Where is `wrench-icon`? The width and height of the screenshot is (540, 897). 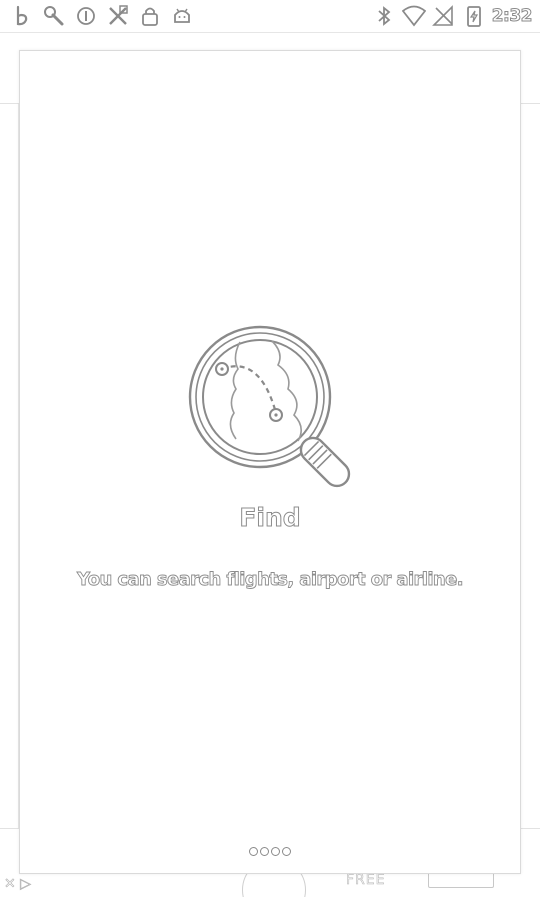
wrench-icon is located at coordinates (54, 16).